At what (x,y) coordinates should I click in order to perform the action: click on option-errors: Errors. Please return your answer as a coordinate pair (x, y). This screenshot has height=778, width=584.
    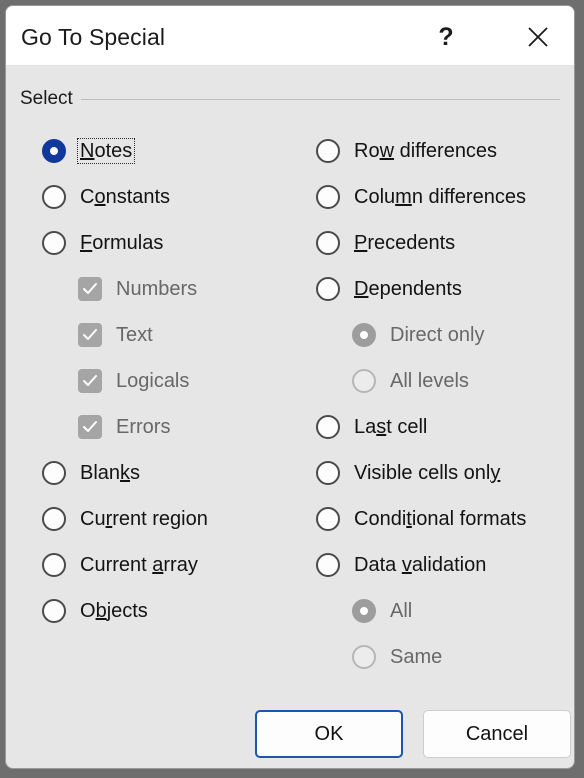
    Looking at the image, I should click on (124, 427).